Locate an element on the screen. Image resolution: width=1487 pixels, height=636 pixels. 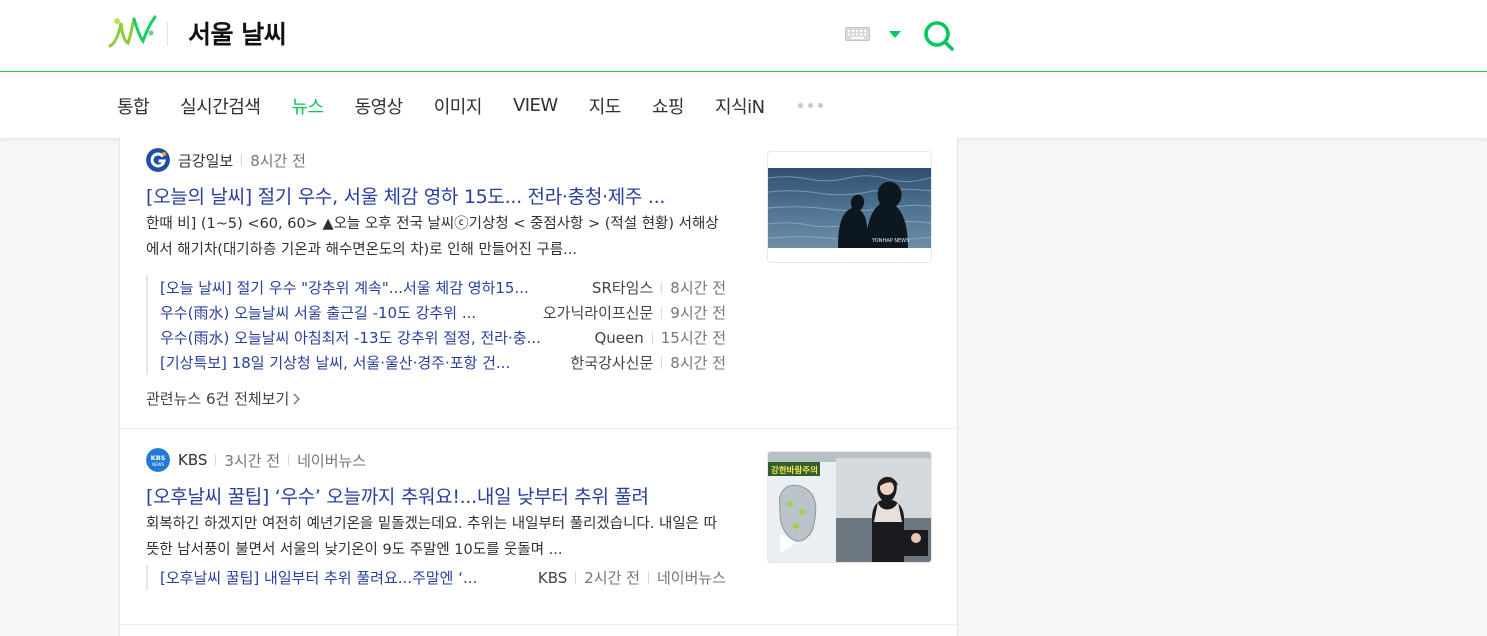
tab-2: 뉴스 is located at coordinates (307, 106).